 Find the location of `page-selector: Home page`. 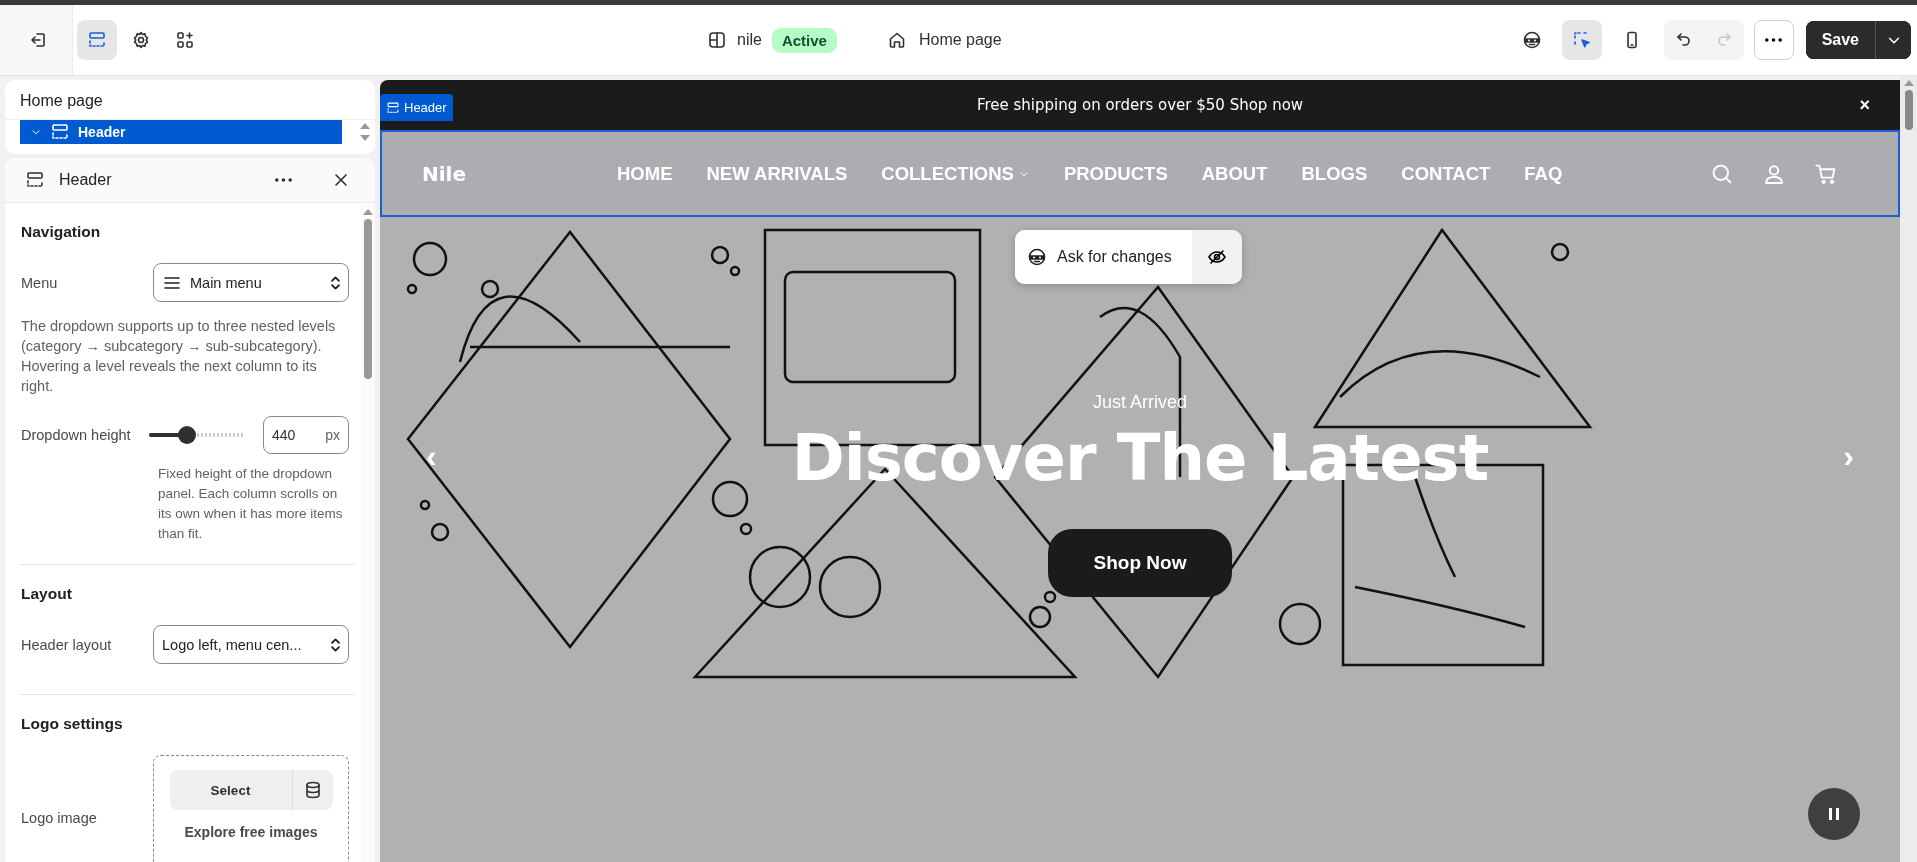

page-selector: Home page is located at coordinates (944, 40).